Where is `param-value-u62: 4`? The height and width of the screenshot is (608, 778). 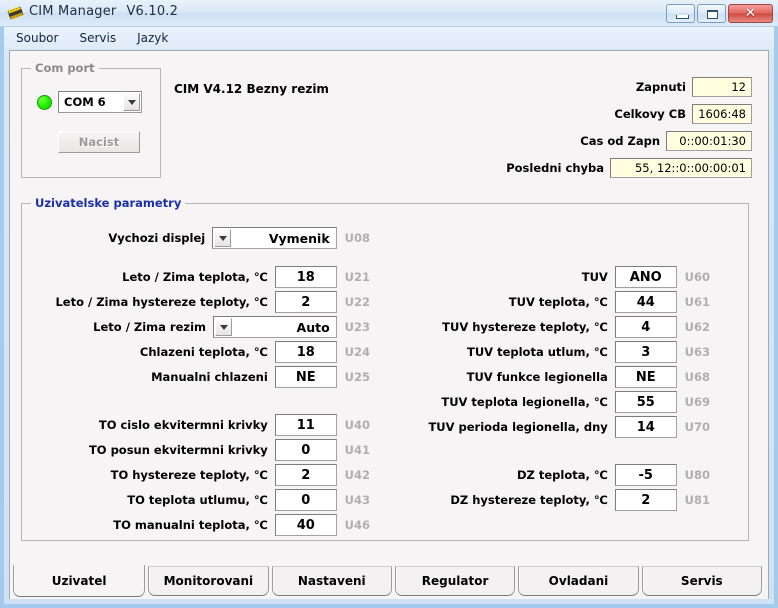
param-value-u62: 4 is located at coordinates (645, 327).